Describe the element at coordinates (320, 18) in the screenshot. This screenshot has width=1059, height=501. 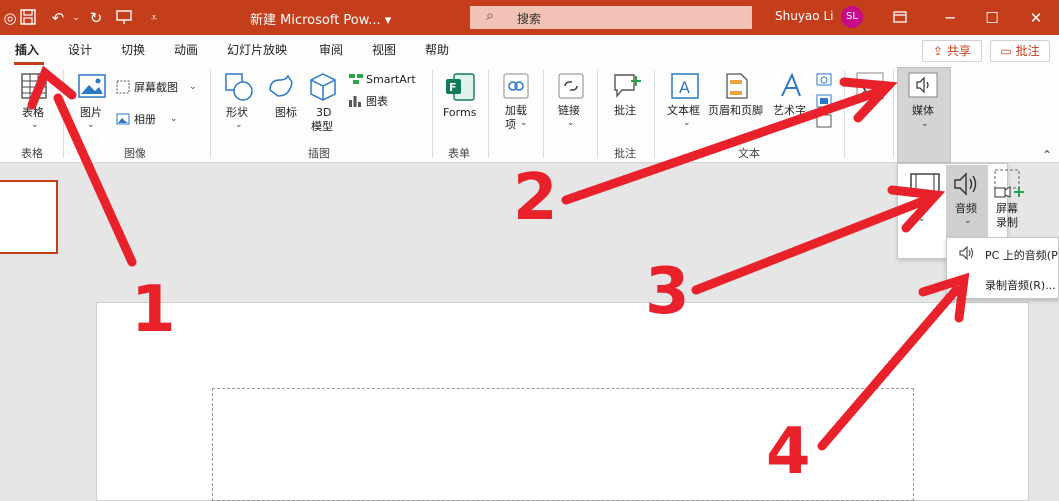
I see `document-title: 新建 Microsoft Pow... ▾` at that location.